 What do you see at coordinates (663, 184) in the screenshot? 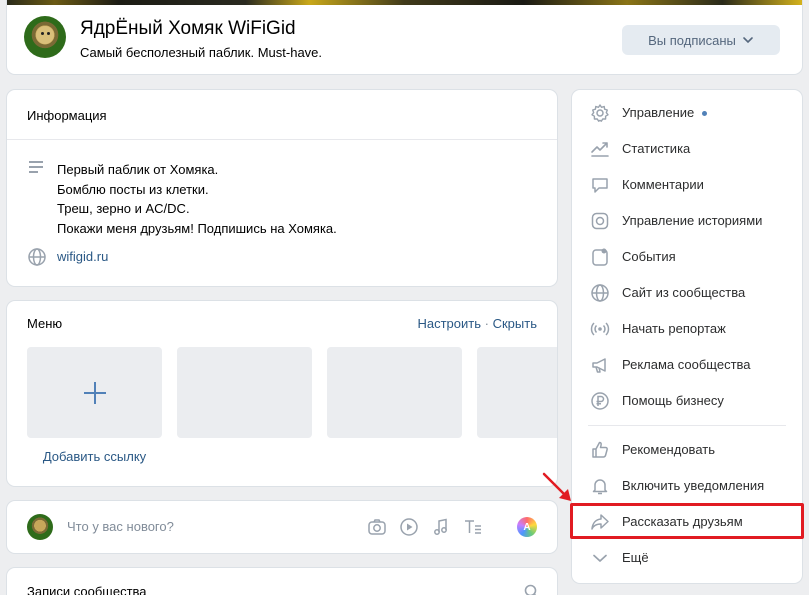
I see `side-item-label: Комментарии` at bounding box center [663, 184].